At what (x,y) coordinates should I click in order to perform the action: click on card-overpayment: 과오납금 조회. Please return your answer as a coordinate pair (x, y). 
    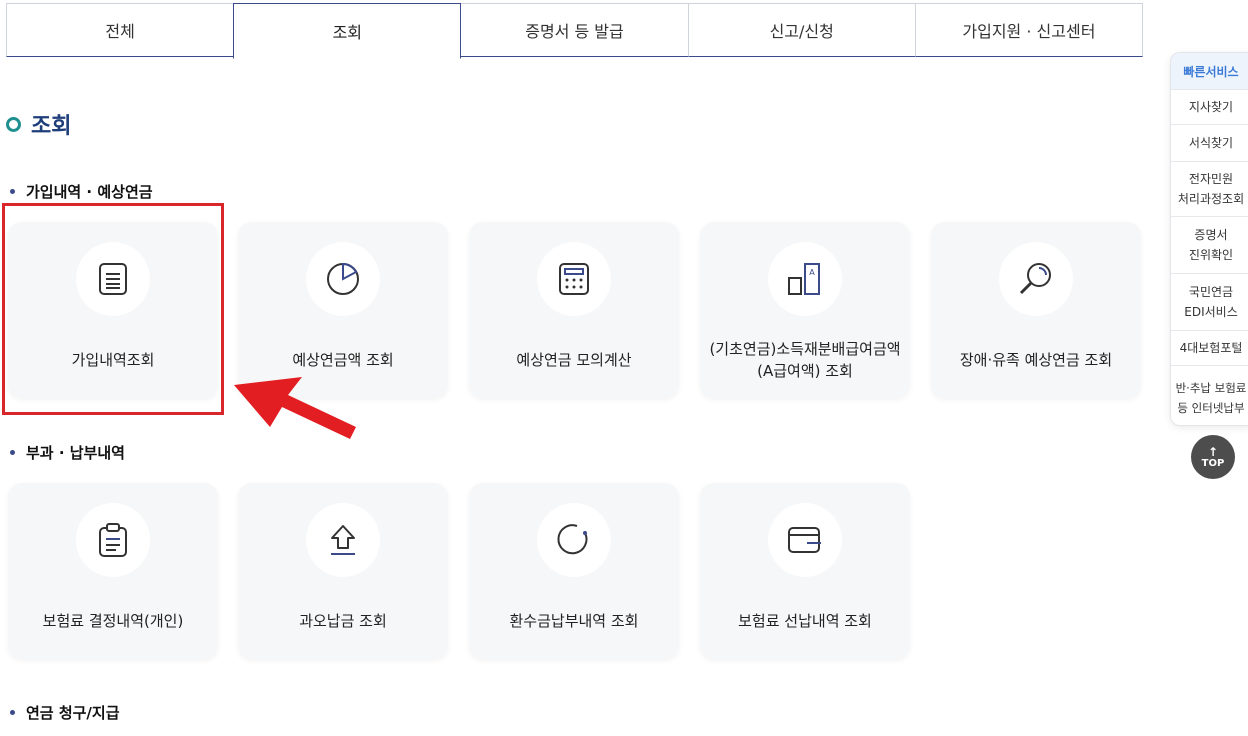
    Looking at the image, I should click on (343, 571).